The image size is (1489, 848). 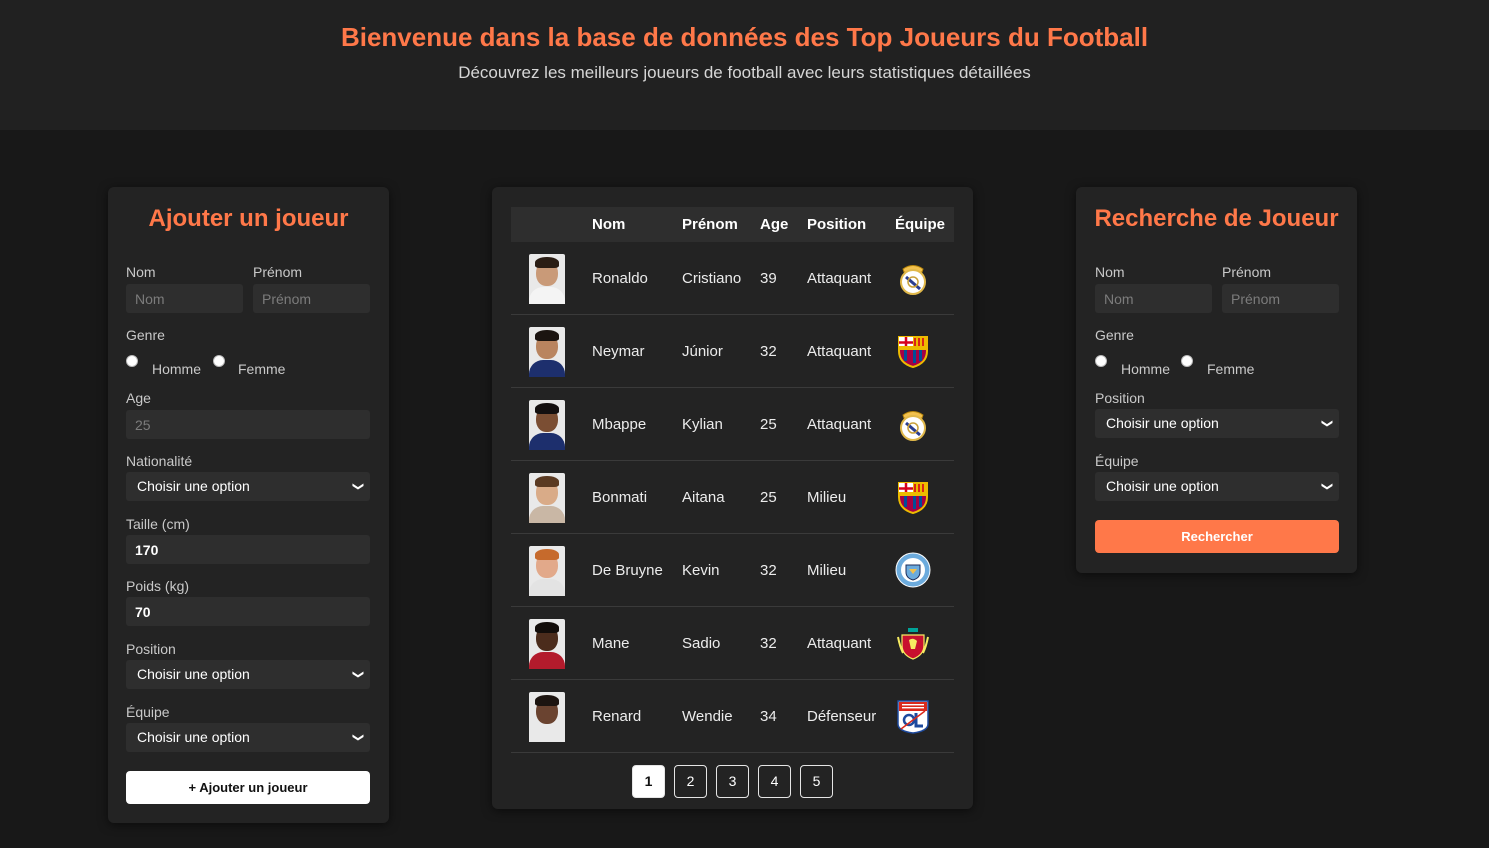 What do you see at coordinates (774, 224) in the screenshot?
I see `col-age-header: Age` at bounding box center [774, 224].